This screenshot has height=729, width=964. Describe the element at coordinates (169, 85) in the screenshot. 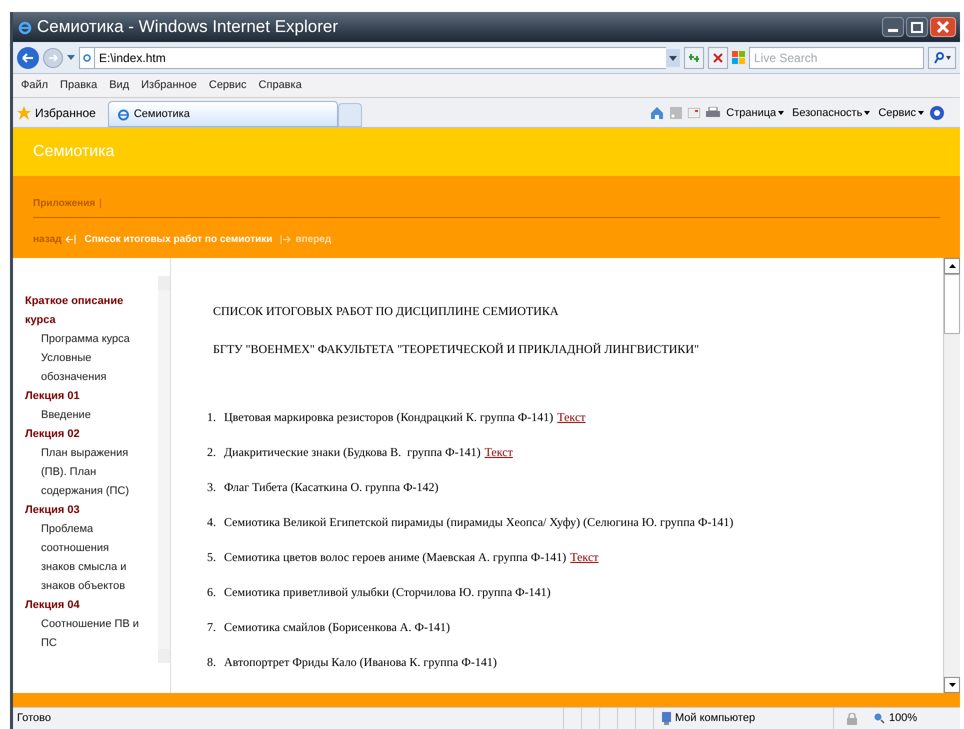

I see `menu-item: Избранное` at that location.